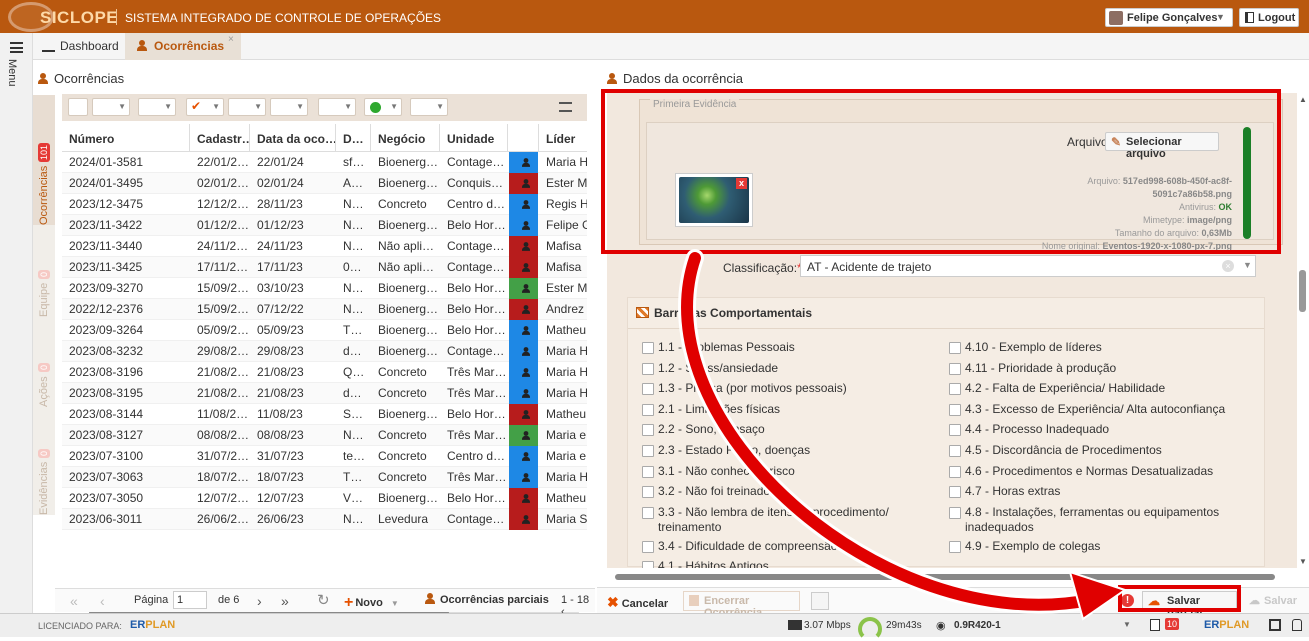 The width and height of the screenshot is (1309, 641). Describe the element at coordinates (1099, 450) in the screenshot. I see `barrier-checkbox: 4.5 - Discordância de Procedimentos` at that location.